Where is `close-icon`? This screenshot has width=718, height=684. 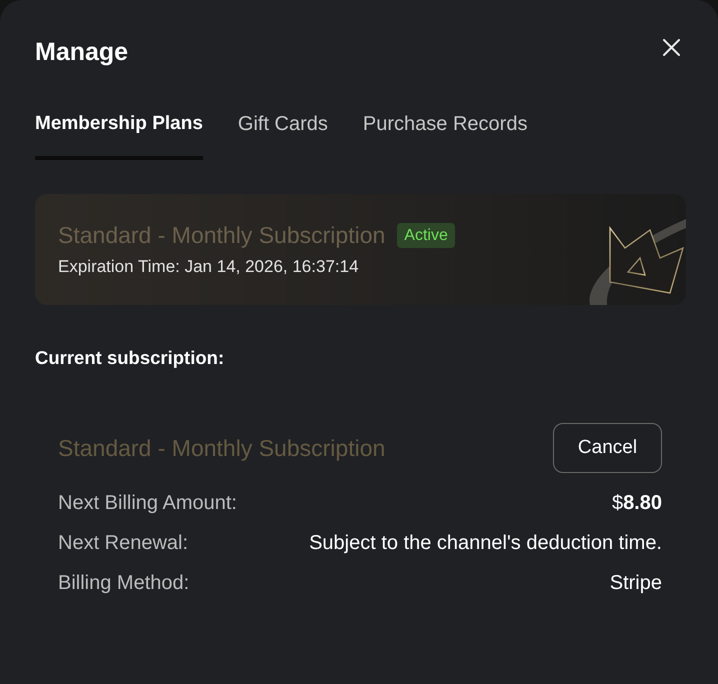
close-icon is located at coordinates (671, 47).